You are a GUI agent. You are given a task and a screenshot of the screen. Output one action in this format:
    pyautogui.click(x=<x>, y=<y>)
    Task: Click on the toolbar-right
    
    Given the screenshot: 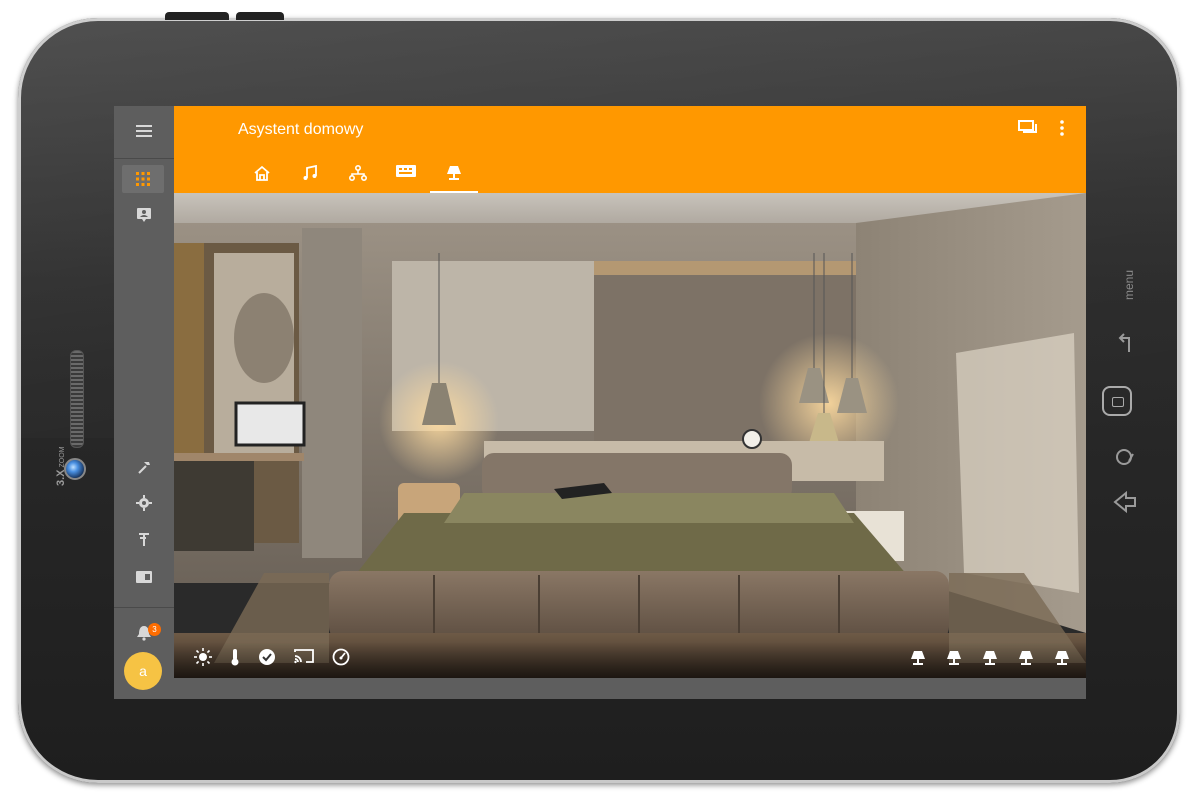 What is the action you would take?
    pyautogui.click(x=990, y=660)
    